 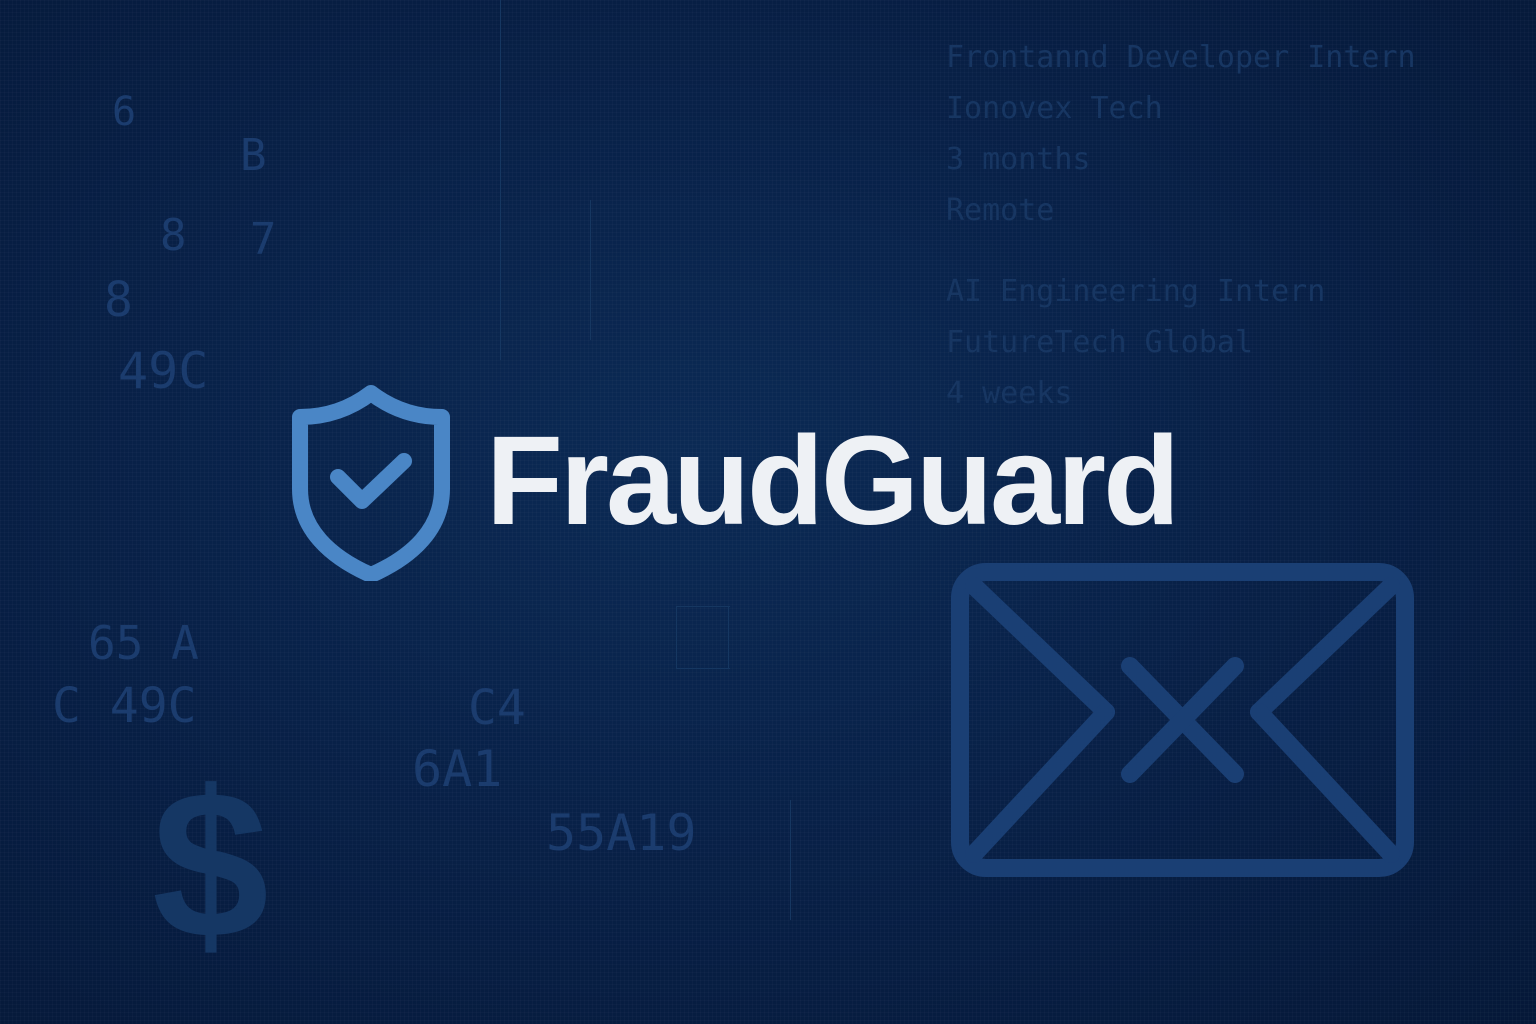 What do you see at coordinates (173, 235) in the screenshot?
I see `bg-code-2: 8` at bounding box center [173, 235].